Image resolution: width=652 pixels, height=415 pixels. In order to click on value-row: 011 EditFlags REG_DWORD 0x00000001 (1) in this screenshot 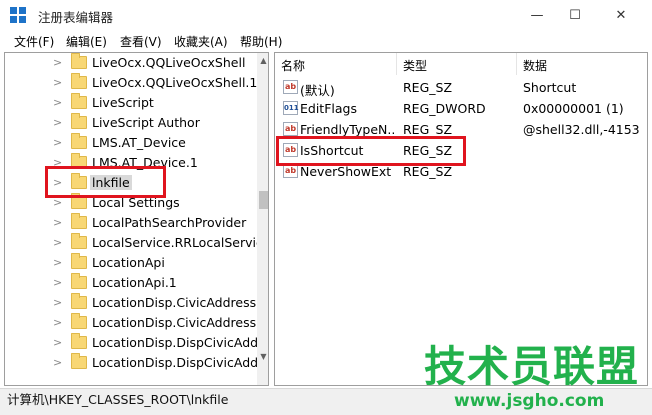, I will do `click(461, 108)`.